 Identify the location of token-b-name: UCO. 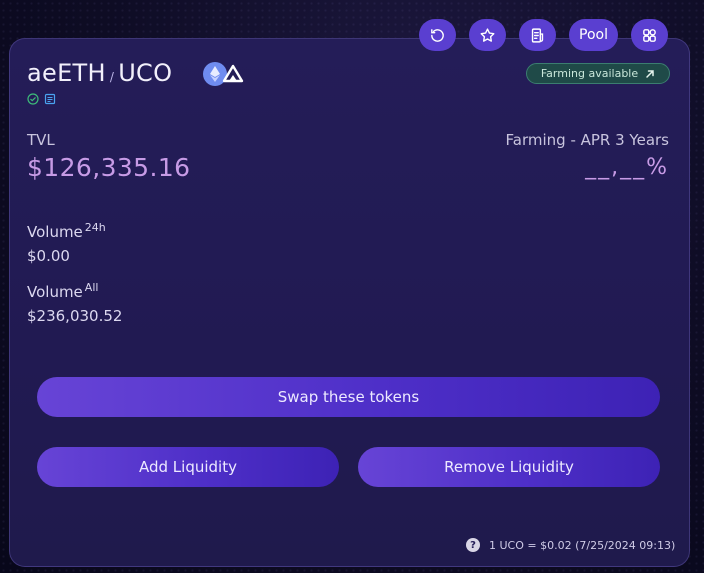
(145, 73).